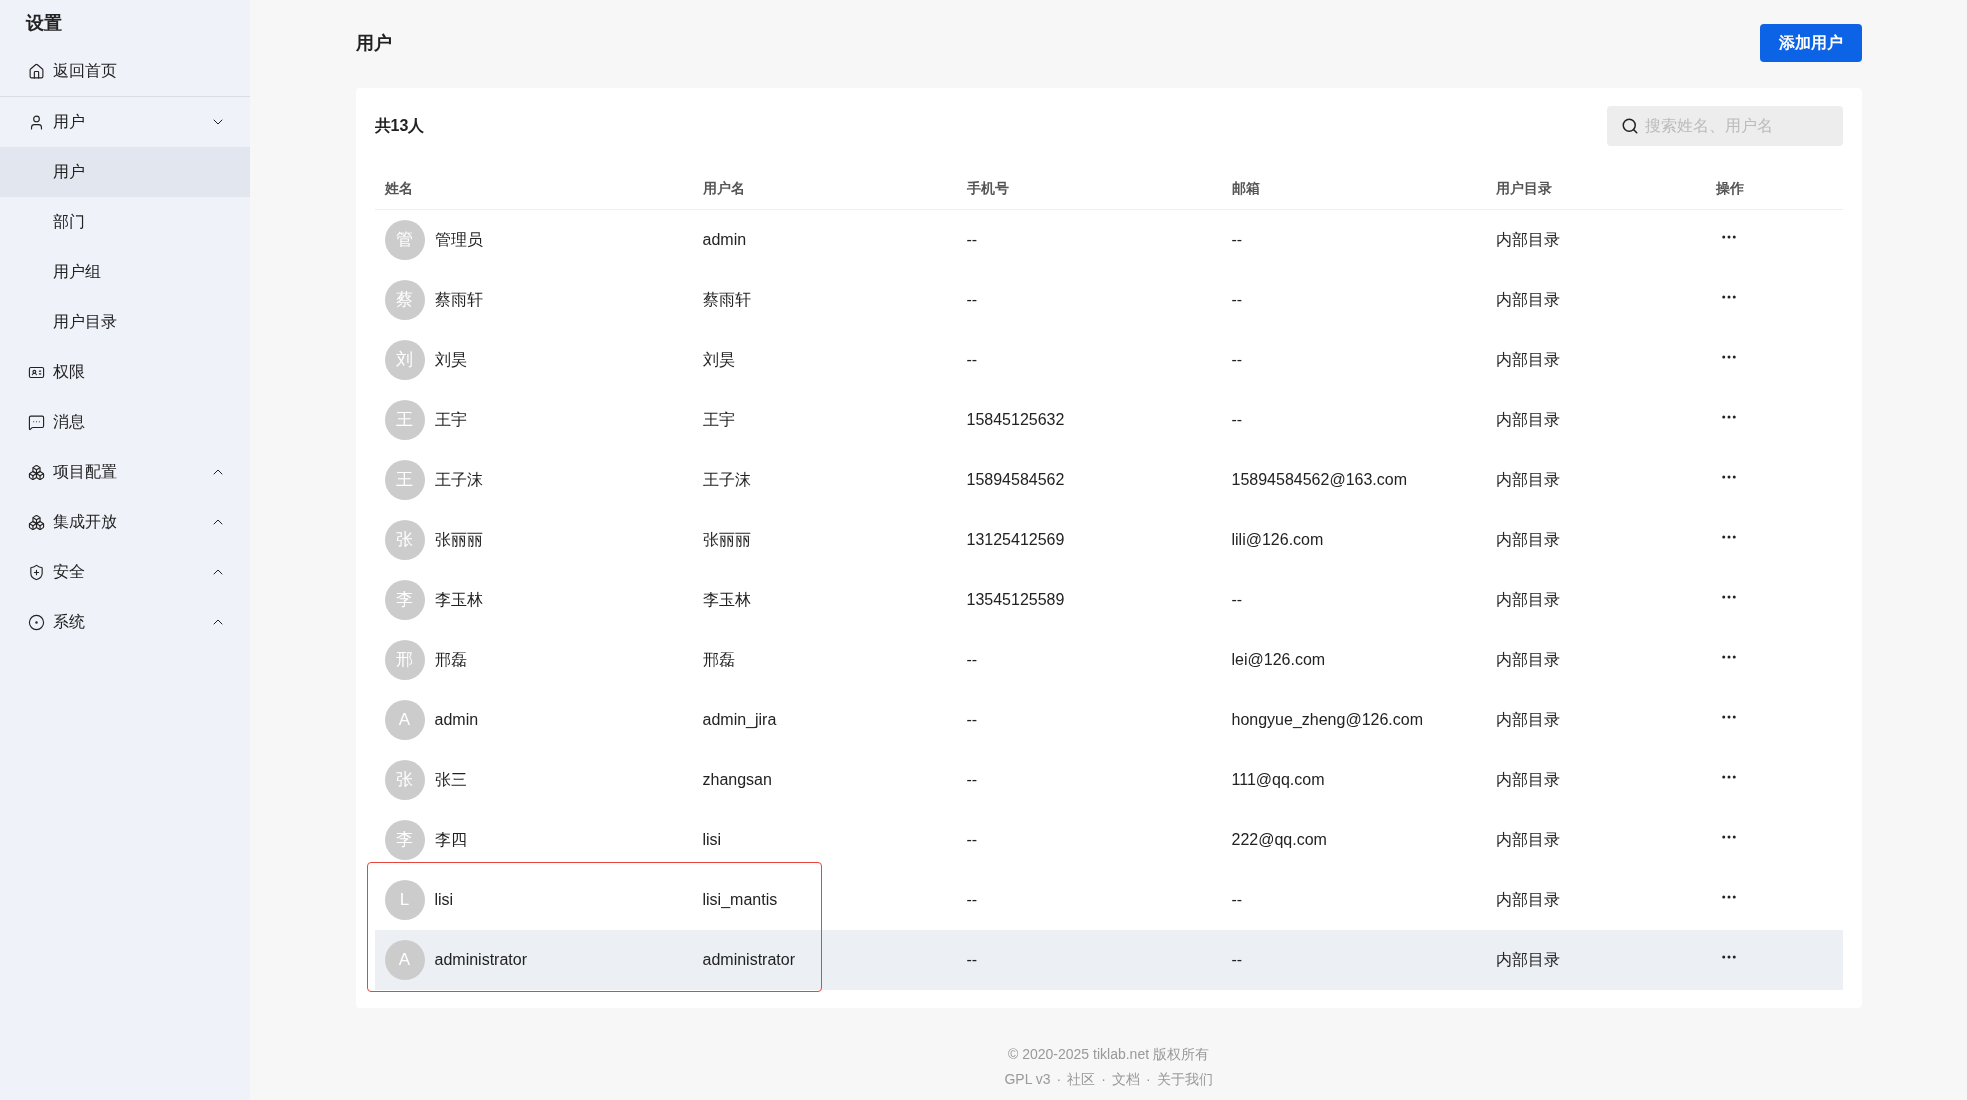 This screenshot has width=1967, height=1100. Describe the element at coordinates (987, 187) in the screenshot. I see `column-header: 手机号` at that location.